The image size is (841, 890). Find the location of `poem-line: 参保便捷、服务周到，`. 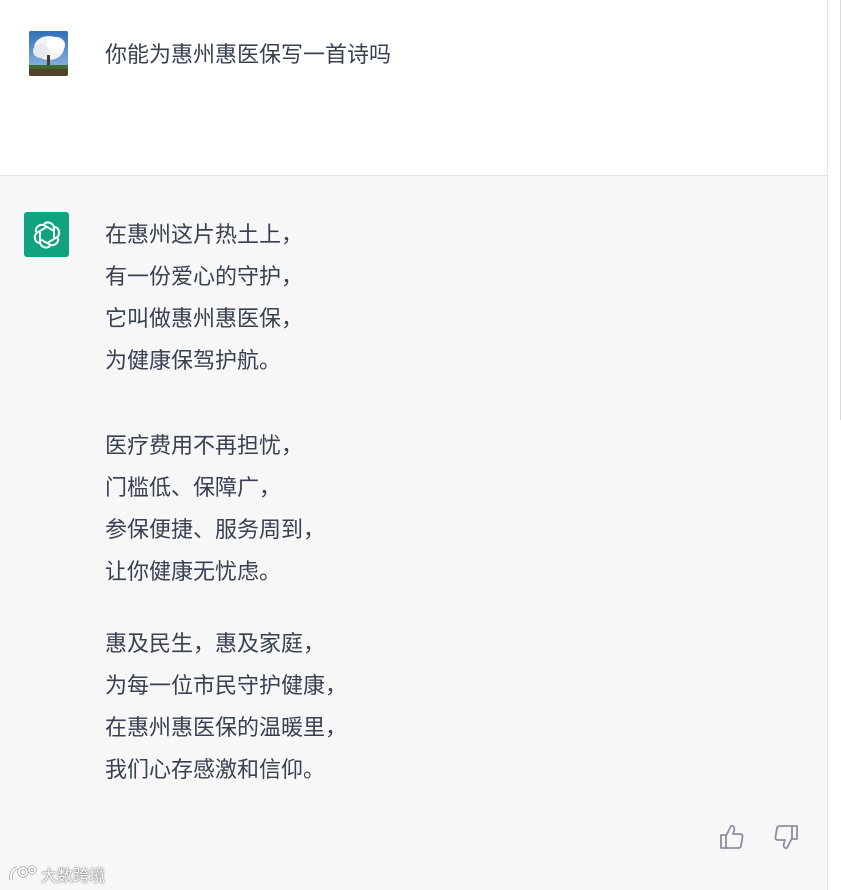

poem-line: 参保便捷、服务周到， is located at coordinates (215, 530).